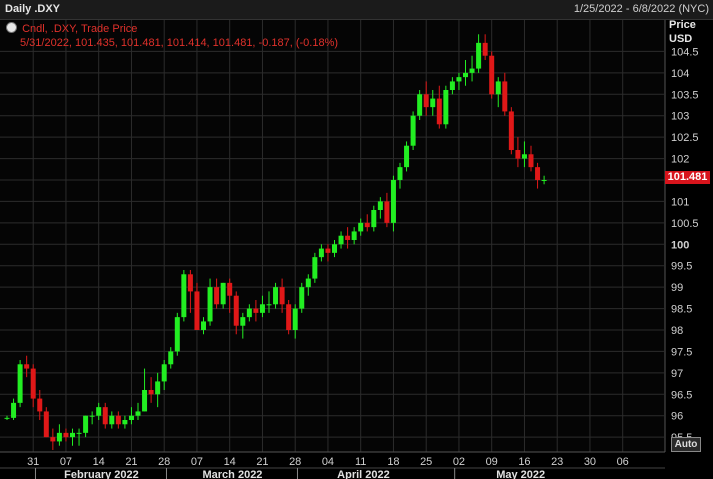 Image resolution: width=713 pixels, height=479 pixels. Describe the element at coordinates (677, 417) in the screenshot. I see `y-tick-label: 96` at that location.